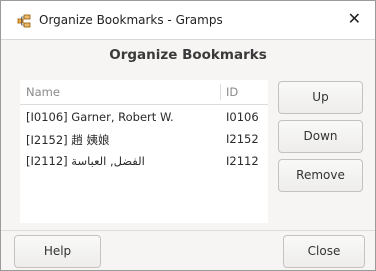 The height and width of the screenshot is (271, 376). I want to click on up-button-label: Up, so click(320, 97).